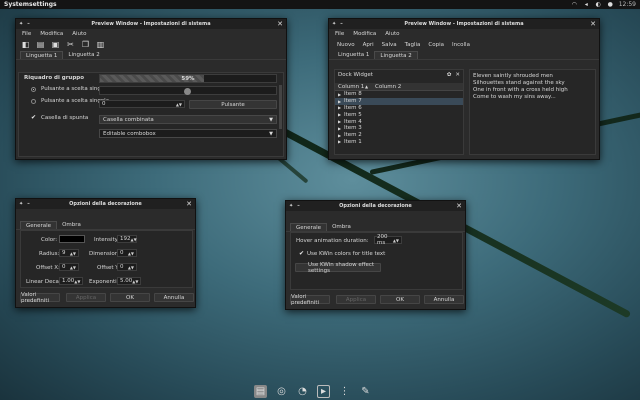 The height and width of the screenshot is (400, 640). I want to click on tab-generale: Generale, so click(309, 227).